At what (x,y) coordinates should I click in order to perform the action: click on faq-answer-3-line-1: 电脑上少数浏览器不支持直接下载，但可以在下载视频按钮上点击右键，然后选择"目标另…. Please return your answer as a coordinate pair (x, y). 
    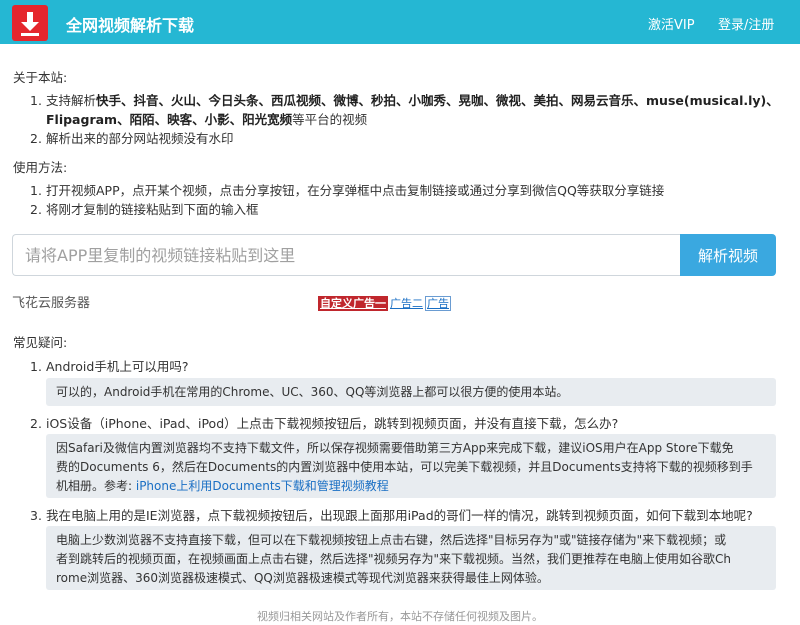
    Looking at the image, I should click on (391, 540).